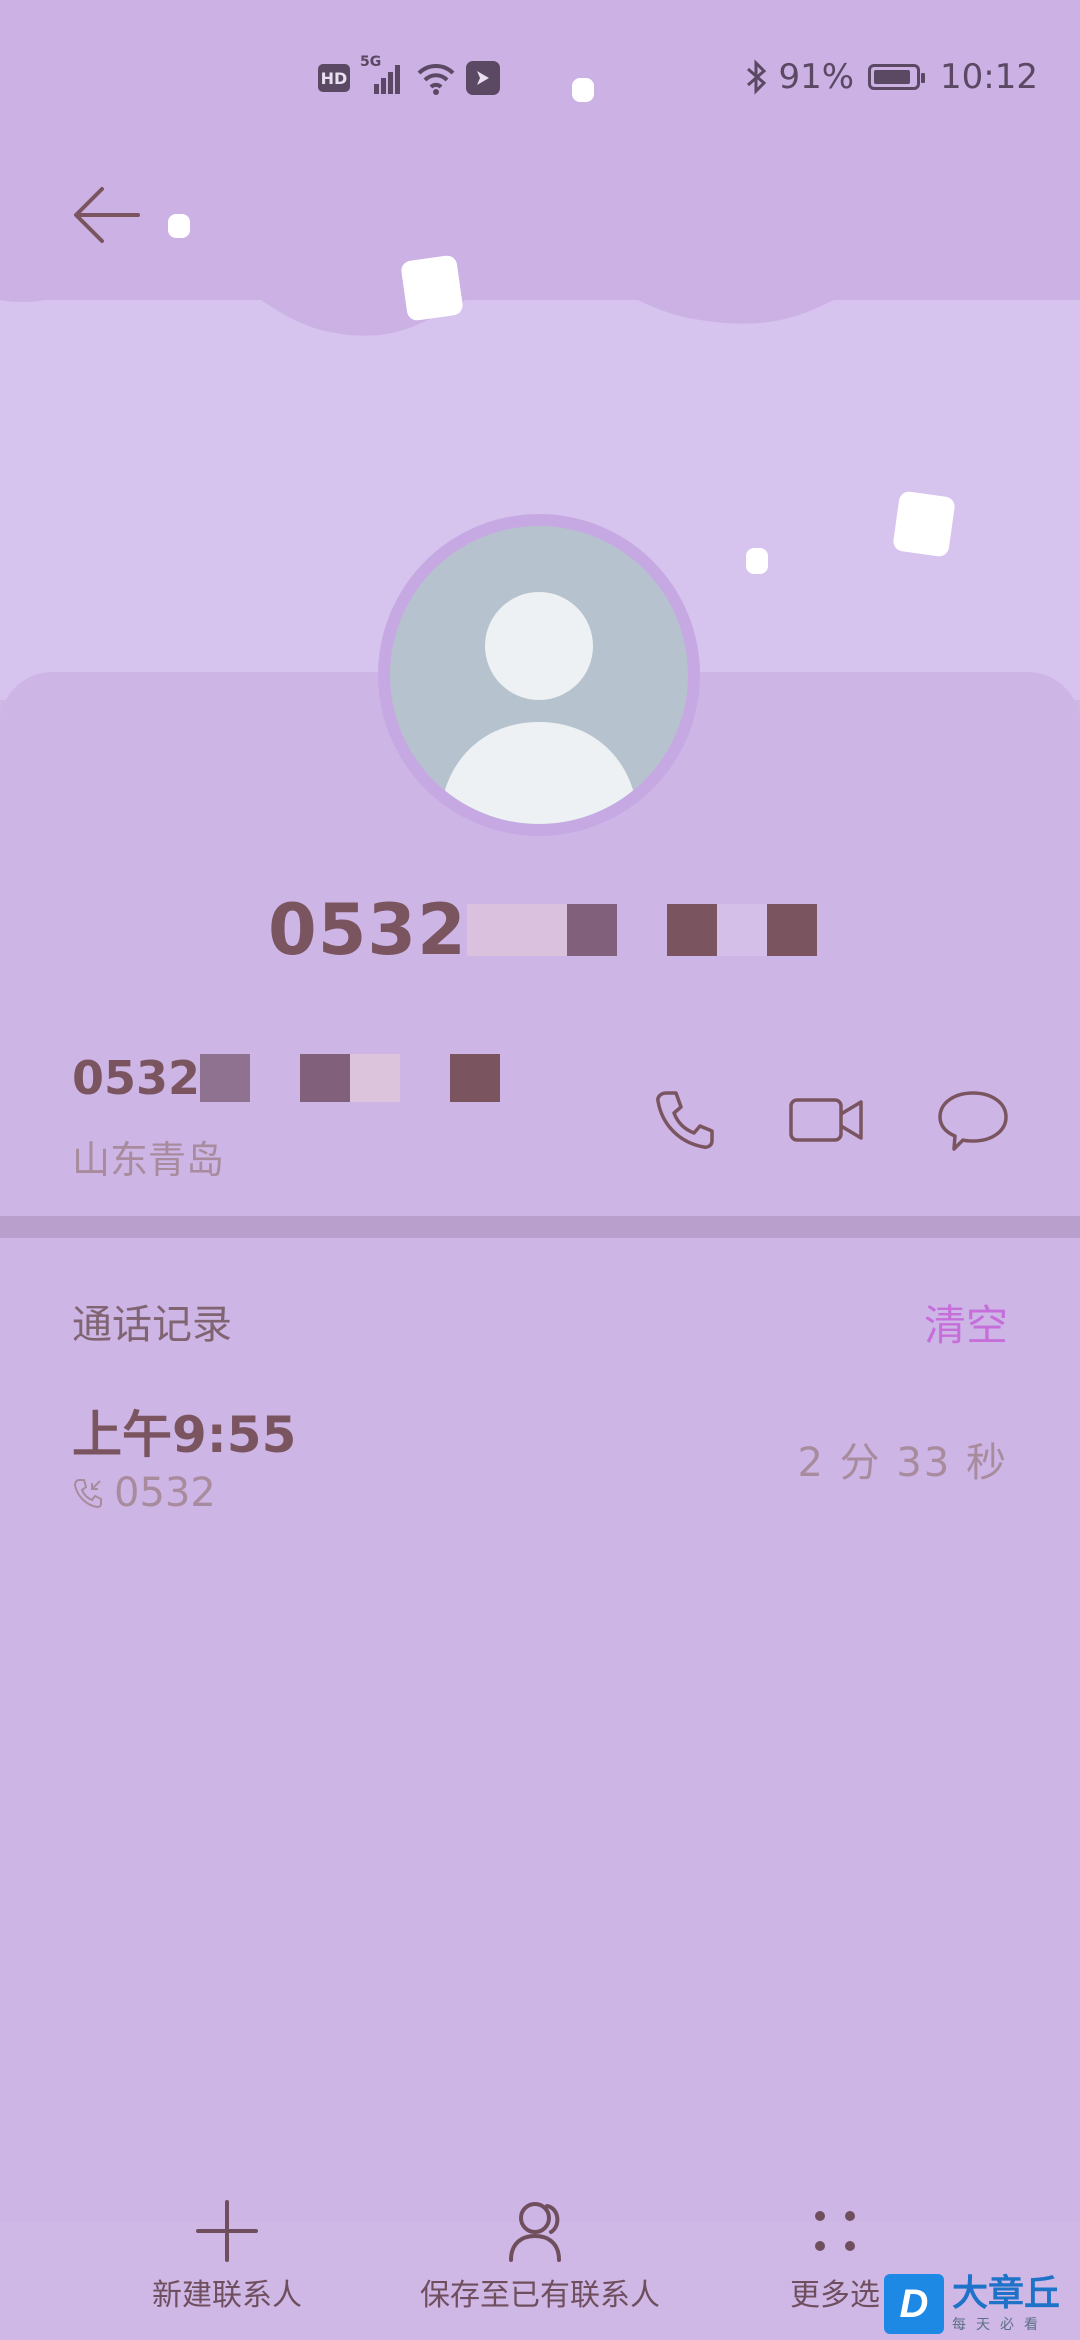 Image resolution: width=1080 pixels, height=2340 pixels. I want to click on section-divider, so click(540, 1227).